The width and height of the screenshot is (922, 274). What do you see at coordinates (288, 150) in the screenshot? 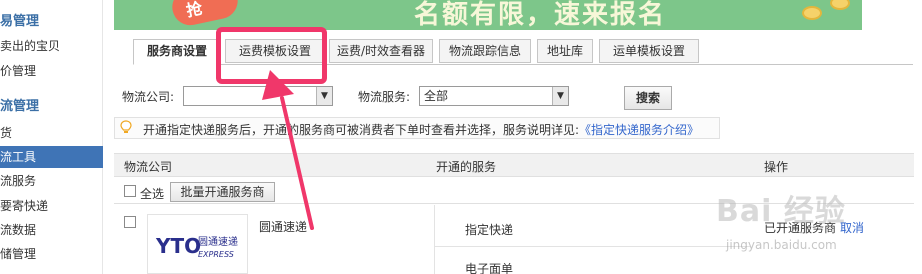
I see `annotation-arrow-icon` at bounding box center [288, 150].